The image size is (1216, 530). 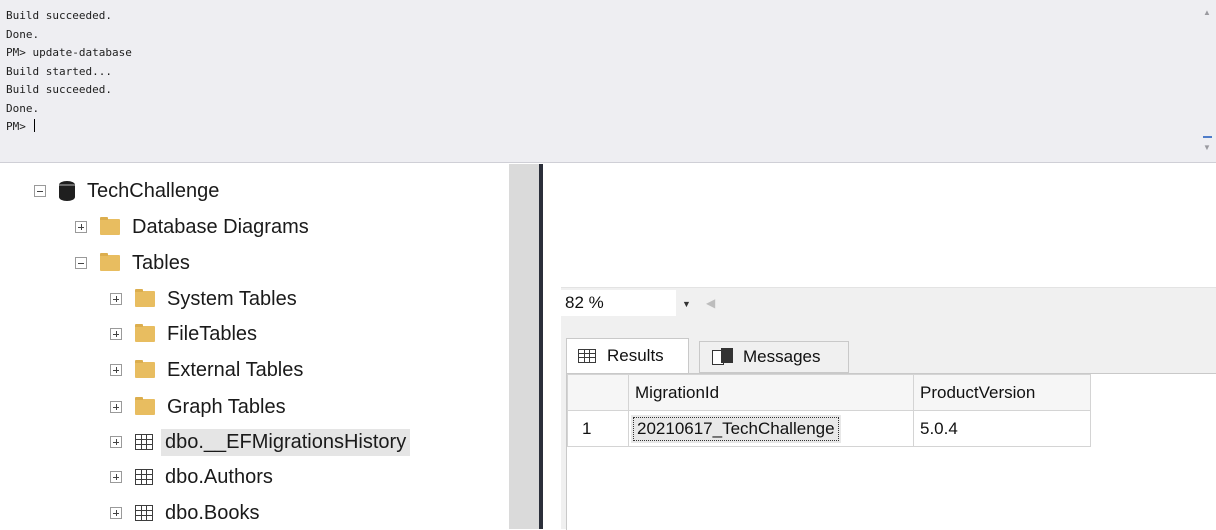 What do you see at coordinates (584, 302) in the screenshot?
I see `zoom-value: 82 %` at bounding box center [584, 302].